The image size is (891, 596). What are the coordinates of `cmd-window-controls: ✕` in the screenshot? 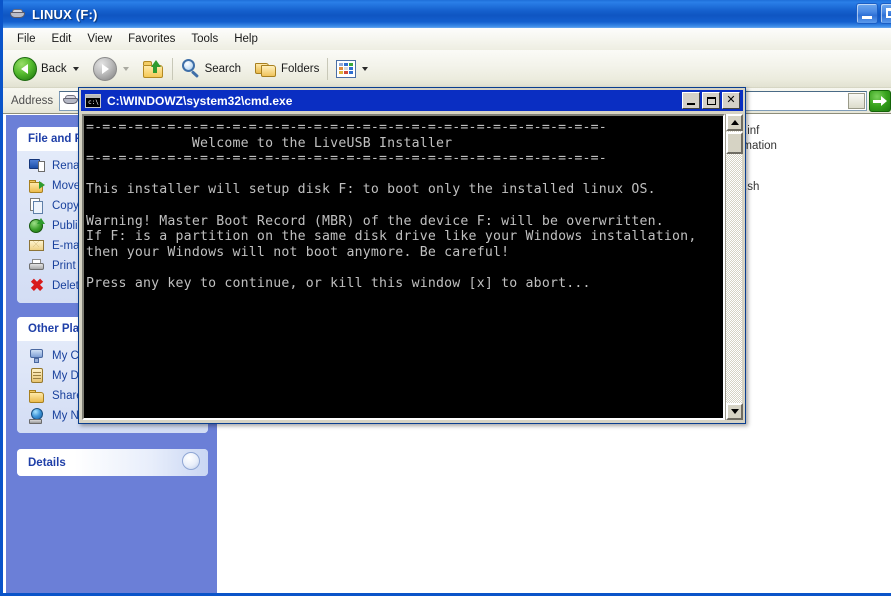 It's located at (711, 100).